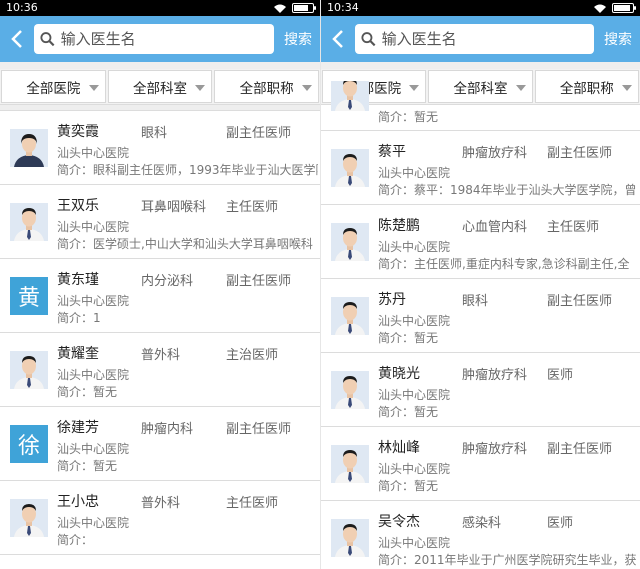 The width and height of the screenshot is (640, 569). Describe the element at coordinates (252, 355) in the screenshot. I see `doctor-title: 主治医师` at that location.